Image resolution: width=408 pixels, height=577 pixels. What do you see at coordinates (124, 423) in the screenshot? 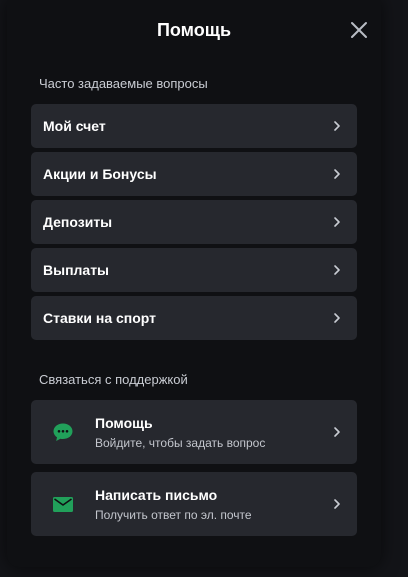
I see `support-item-title: Помощь` at bounding box center [124, 423].